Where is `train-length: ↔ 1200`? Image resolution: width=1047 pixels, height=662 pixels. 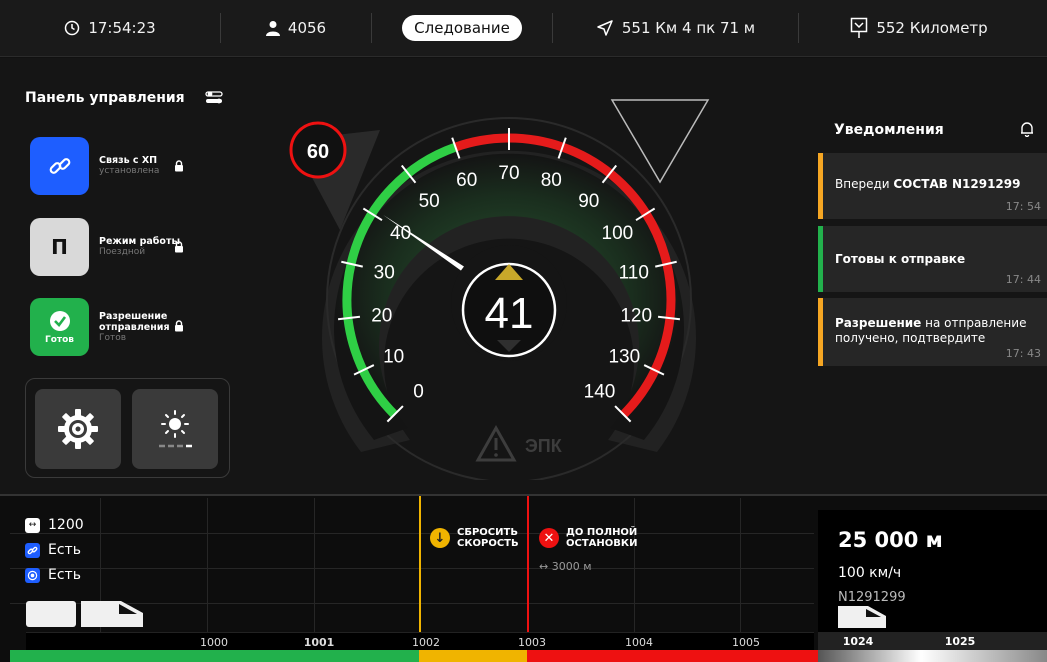 train-length: ↔ 1200 is located at coordinates (54, 525).